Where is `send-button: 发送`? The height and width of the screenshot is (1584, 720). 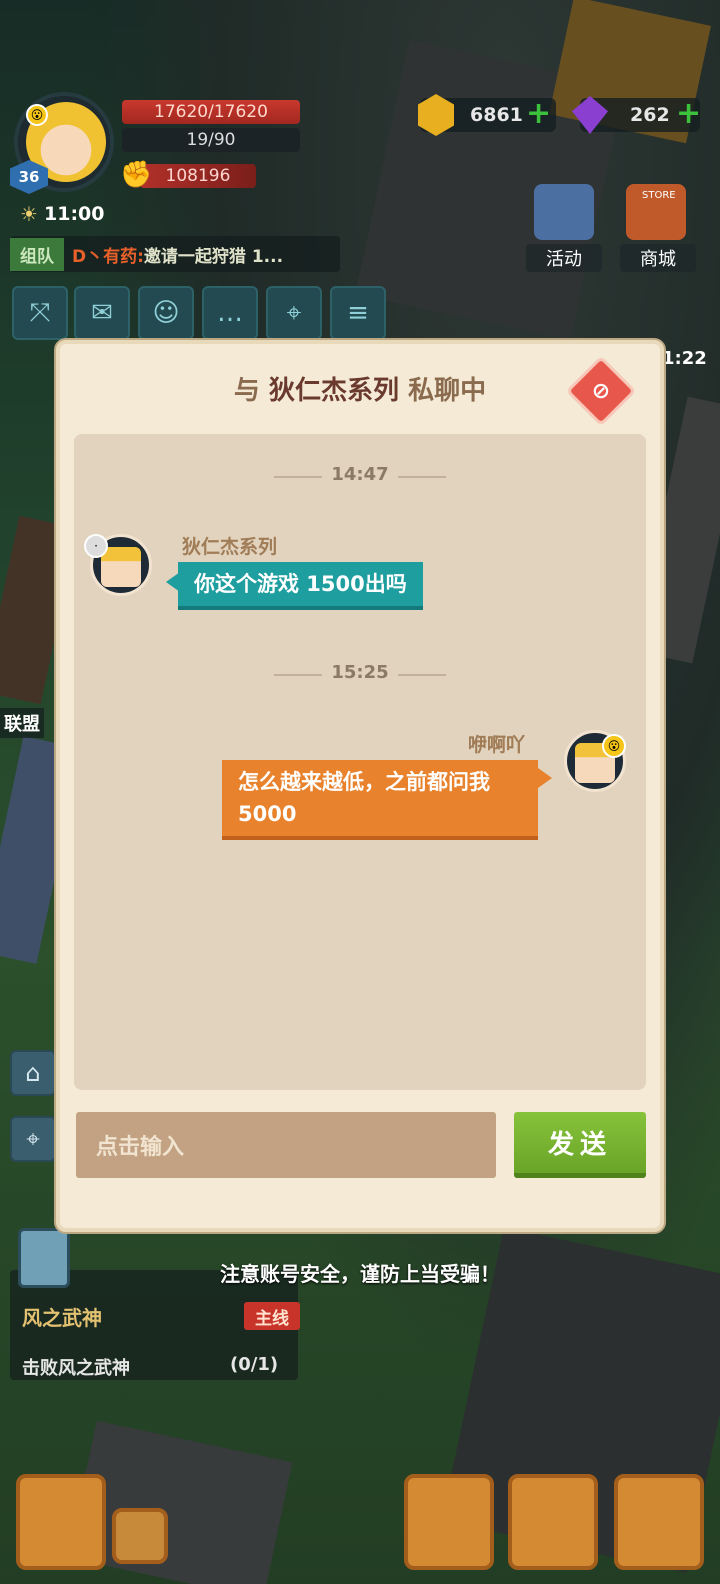 send-button: 发送 is located at coordinates (580, 1145).